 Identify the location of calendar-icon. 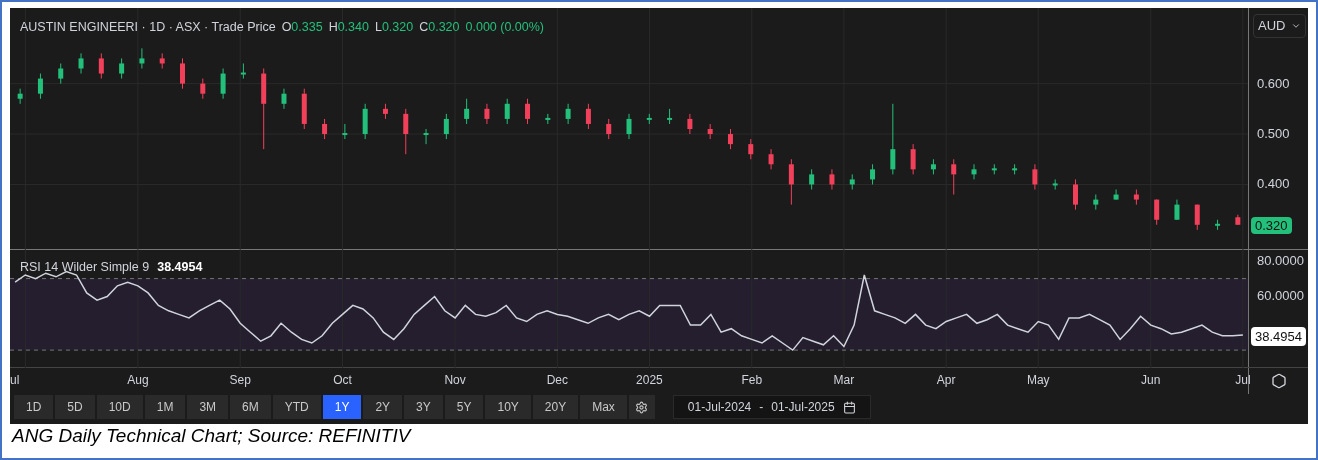
(849, 407).